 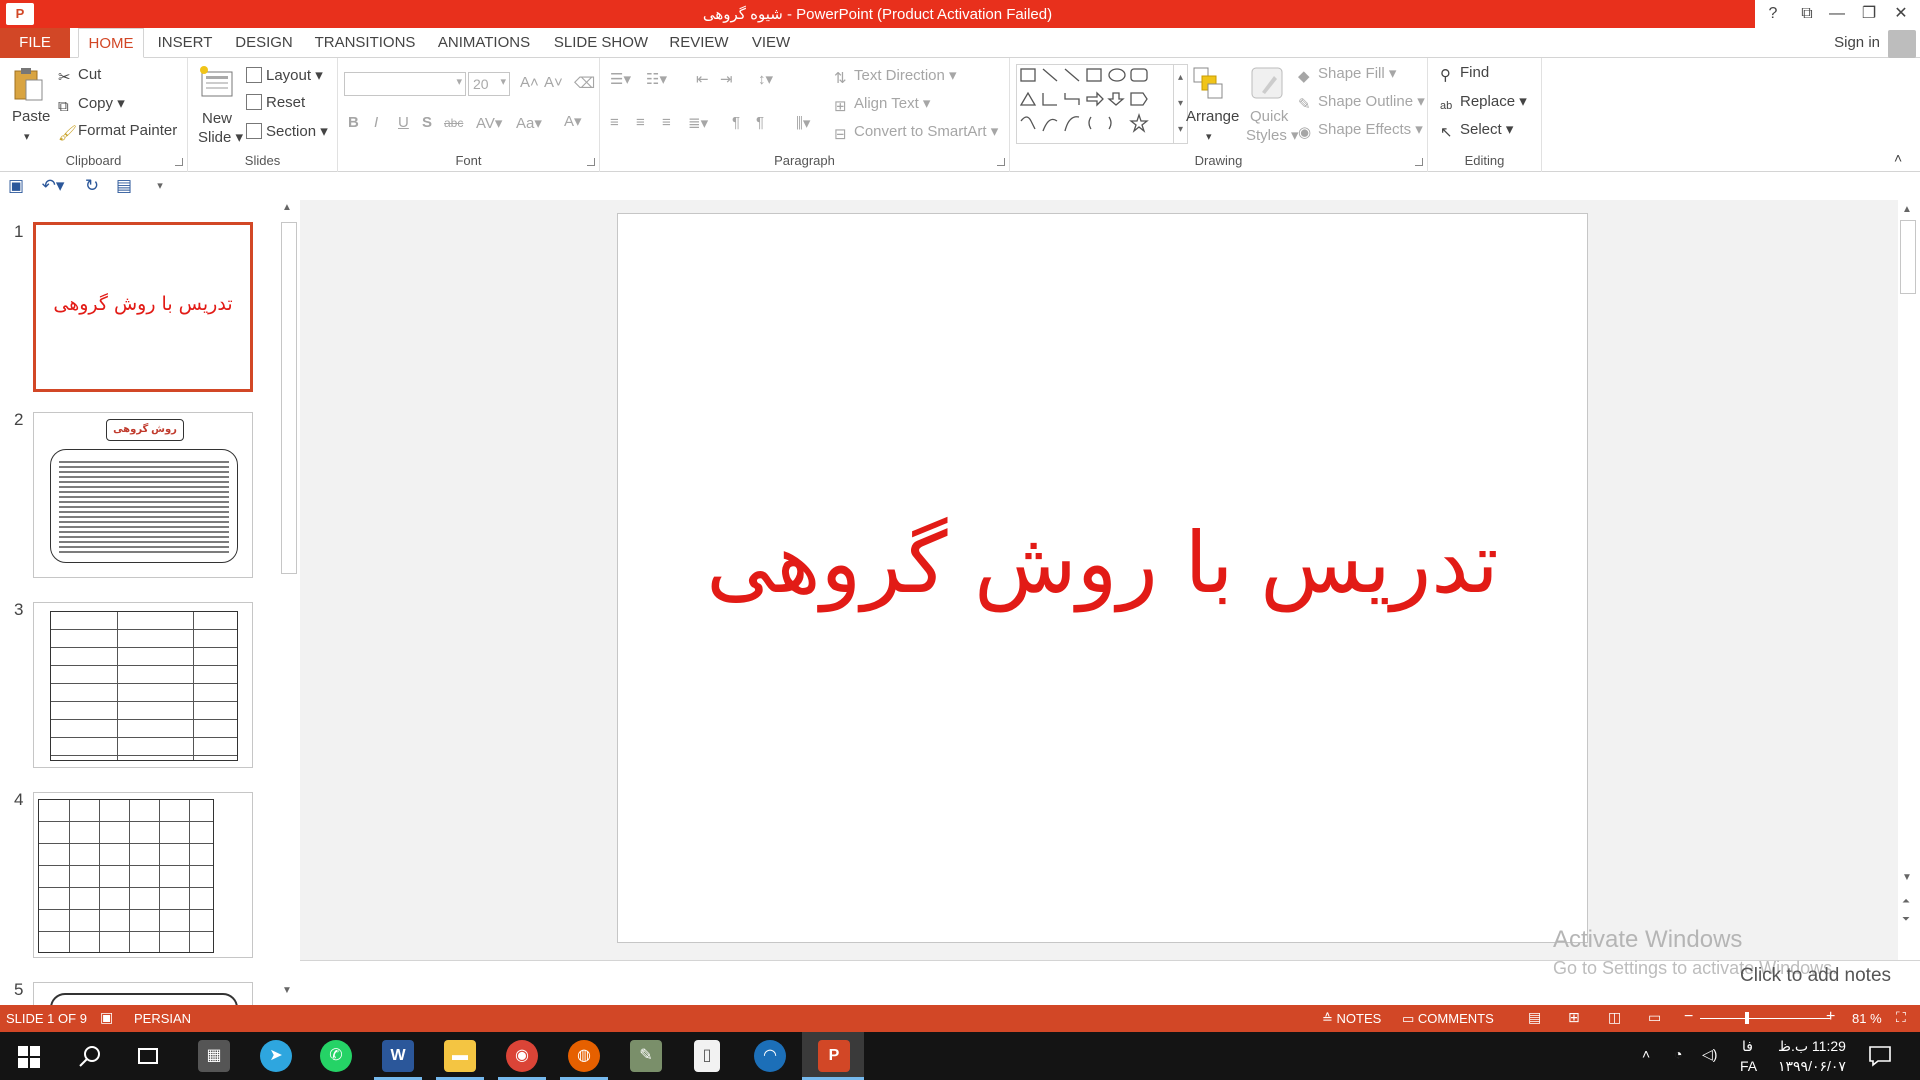 What do you see at coordinates (770, 1056) in the screenshot?
I see `network-app-icon: ◠` at bounding box center [770, 1056].